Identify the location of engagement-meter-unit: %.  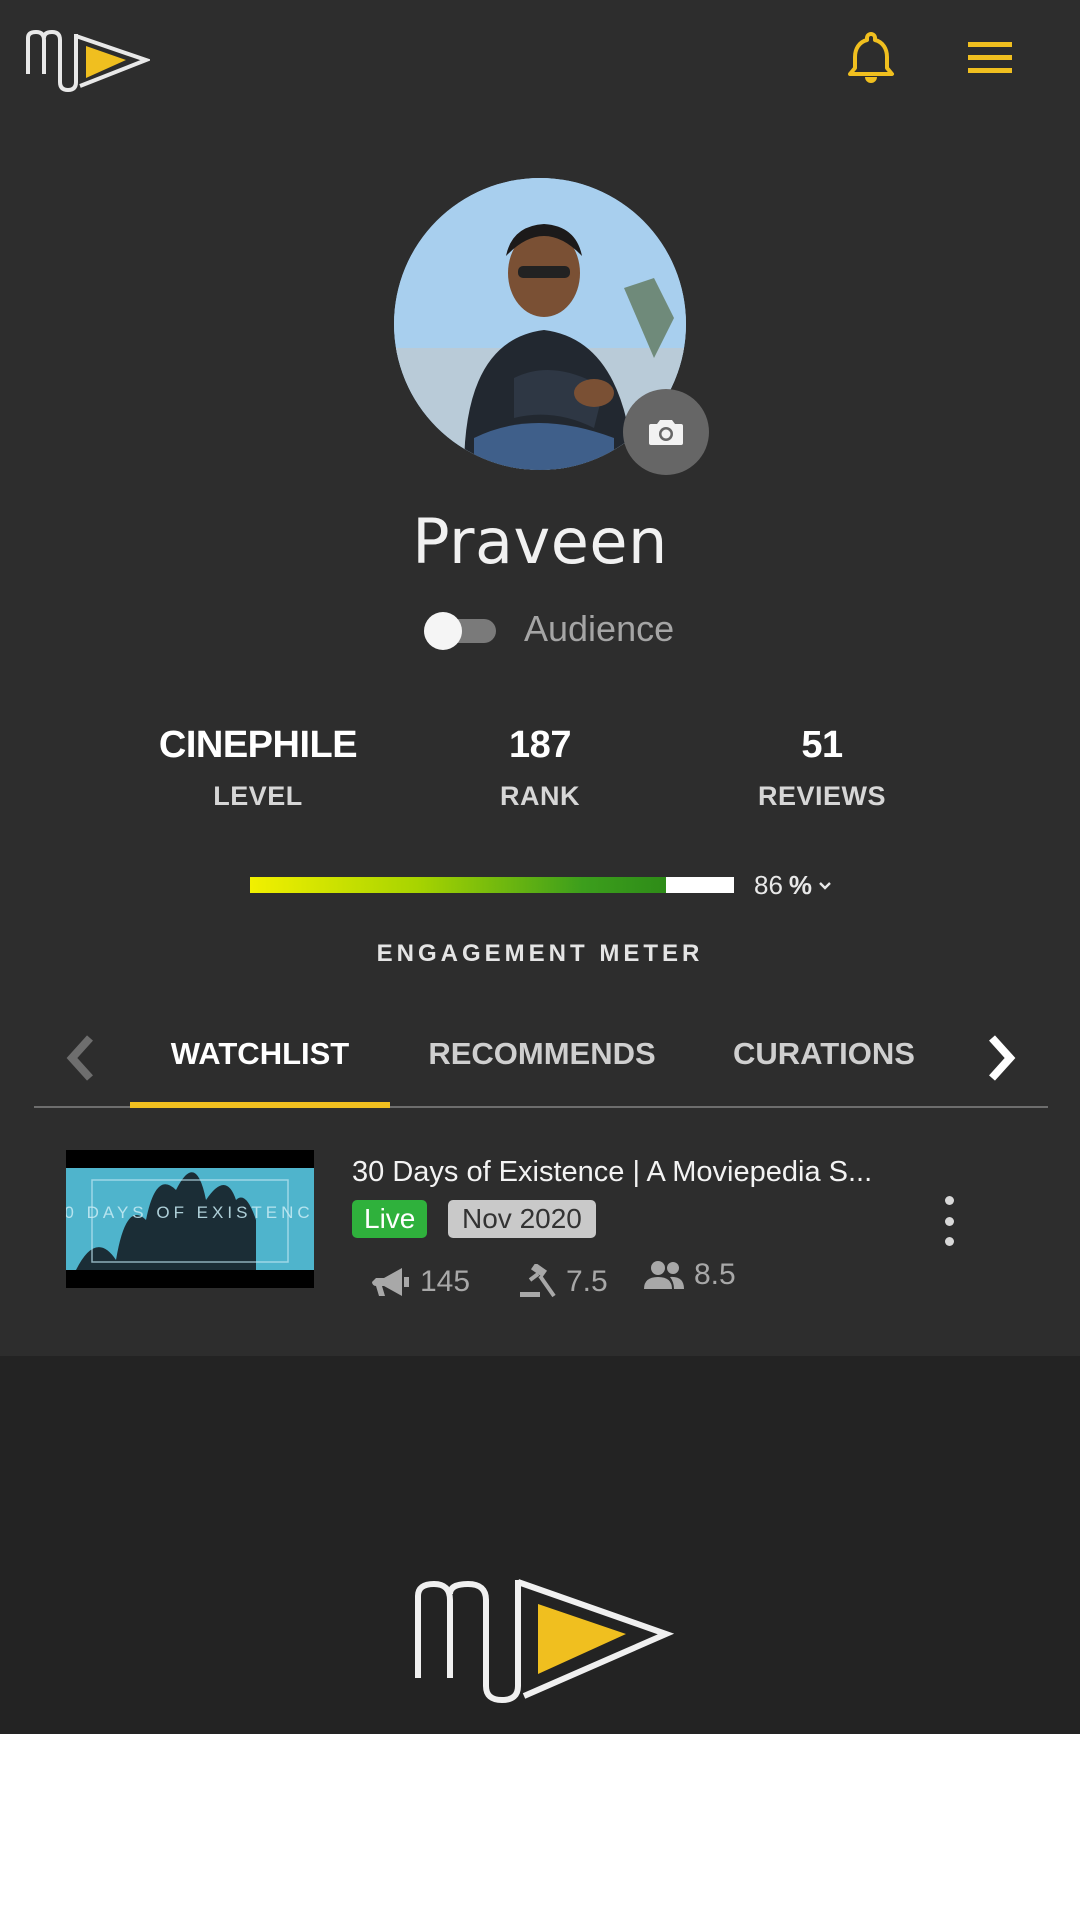
(800, 885).